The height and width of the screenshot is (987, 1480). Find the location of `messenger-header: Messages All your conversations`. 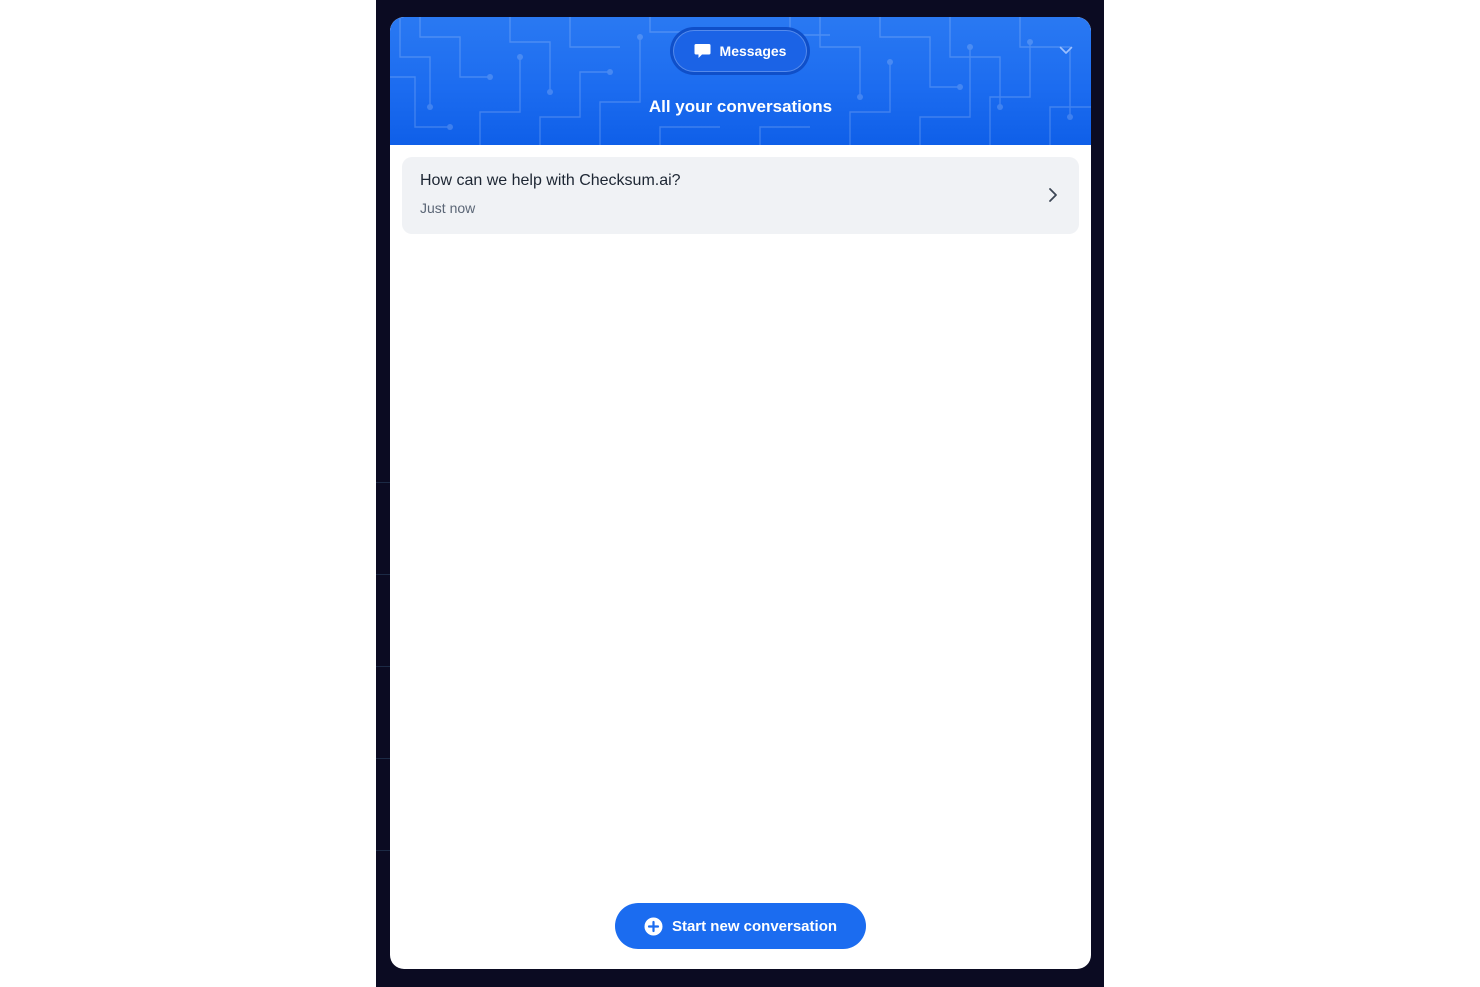

messenger-header: Messages All your conversations is located at coordinates (740, 81).